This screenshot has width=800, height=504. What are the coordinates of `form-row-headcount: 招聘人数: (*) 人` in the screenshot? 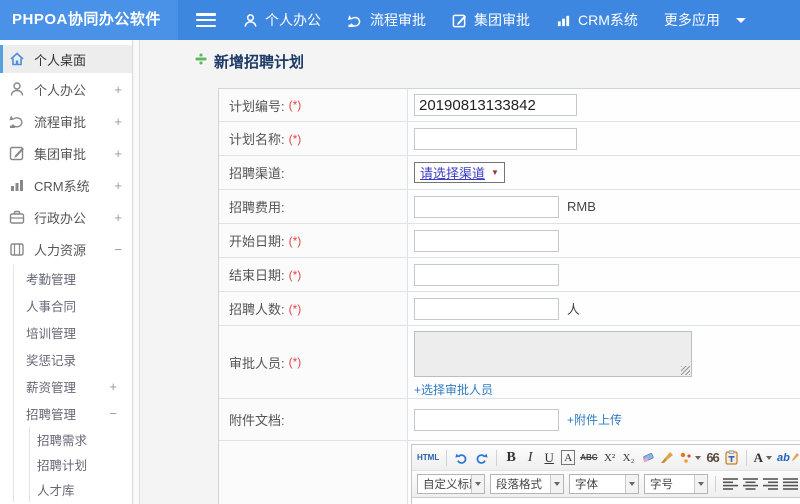 It's located at (509, 309).